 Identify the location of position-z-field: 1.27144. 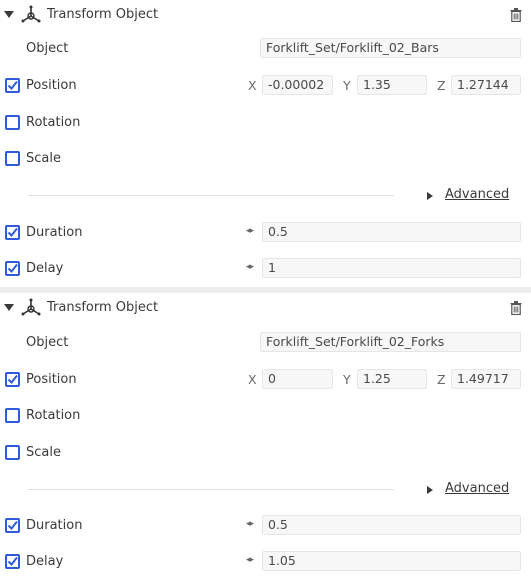
(486, 85).